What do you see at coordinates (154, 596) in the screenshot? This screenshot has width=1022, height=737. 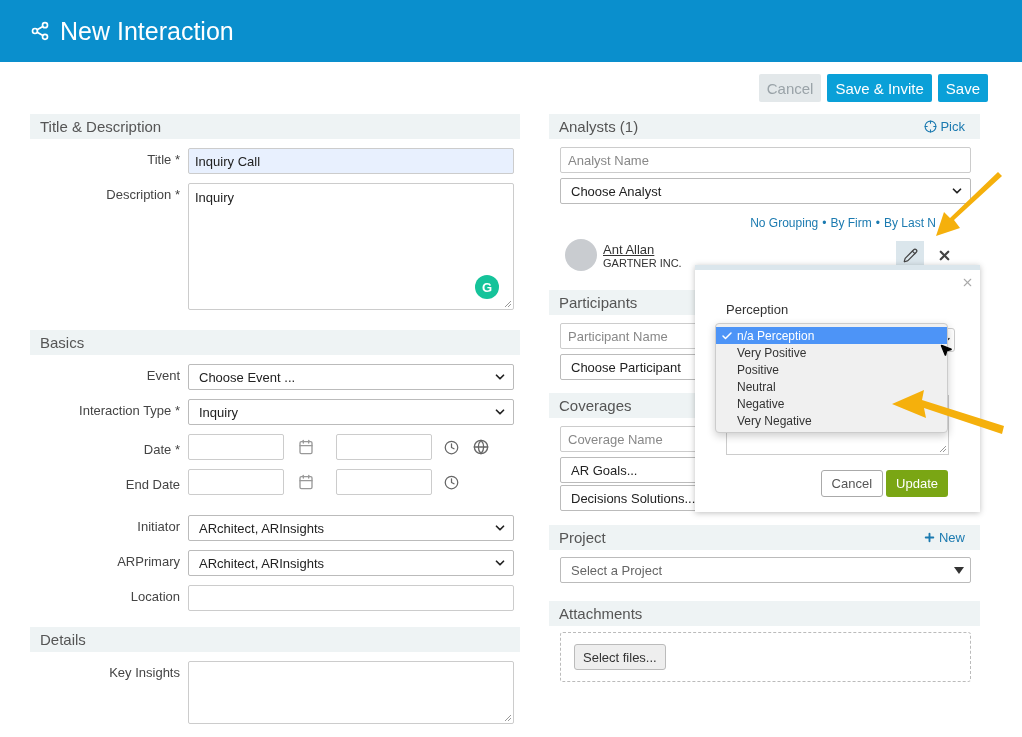 I see `field-label: Location` at bounding box center [154, 596].